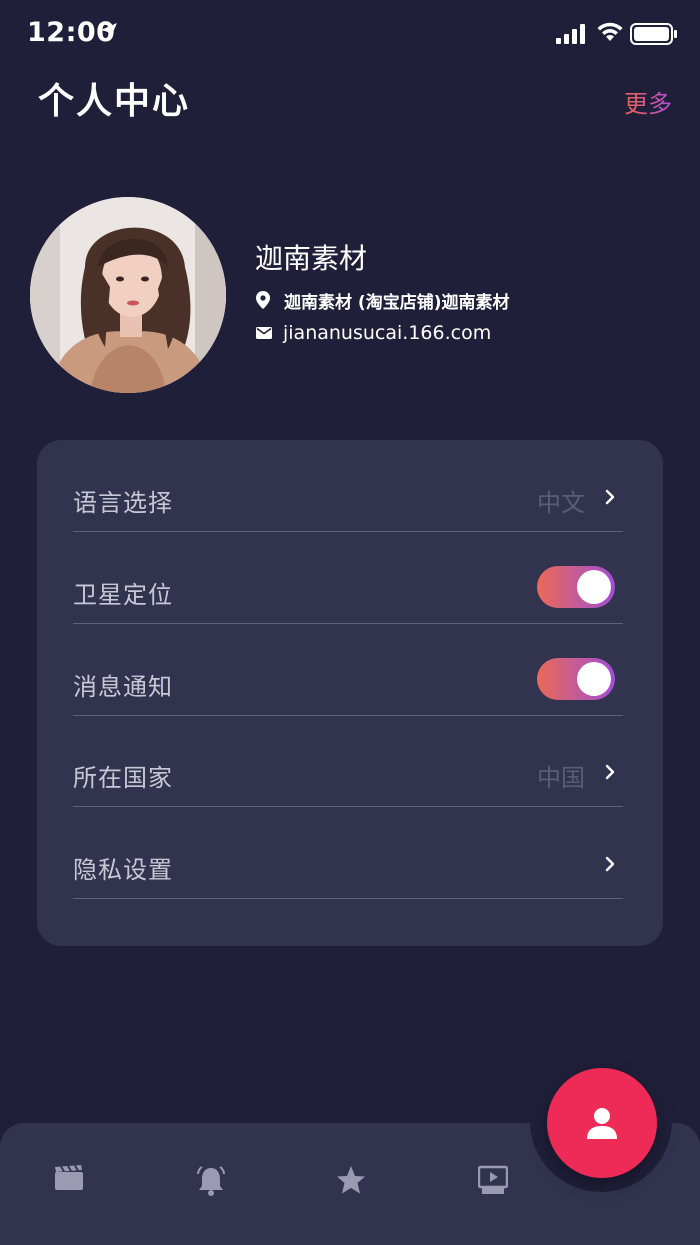 Image resolution: width=700 pixels, height=1245 pixels. What do you see at coordinates (570, 34) in the screenshot?
I see `cellular-signal-icon` at bounding box center [570, 34].